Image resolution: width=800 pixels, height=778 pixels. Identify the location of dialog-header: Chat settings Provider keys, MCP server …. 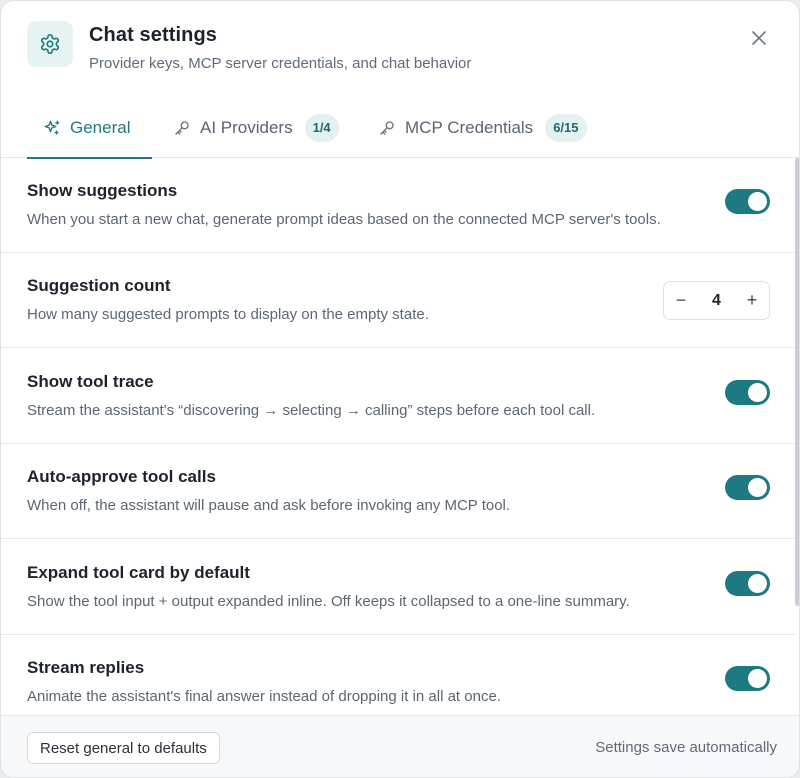
(400, 47).